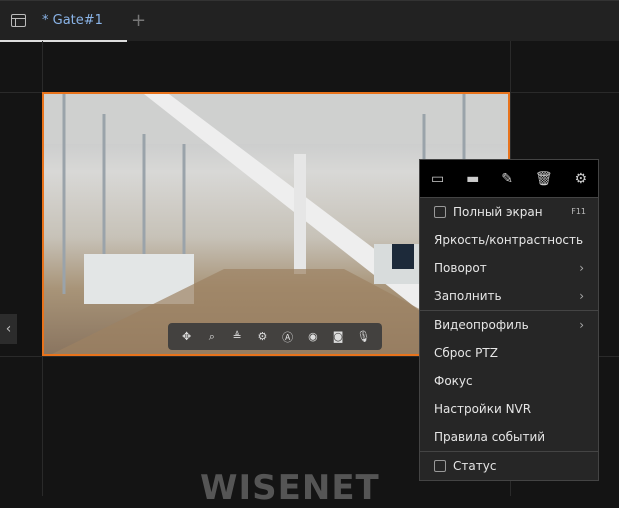  What do you see at coordinates (290, 488) in the screenshot?
I see `wisenet-logo: WISENET` at bounding box center [290, 488].